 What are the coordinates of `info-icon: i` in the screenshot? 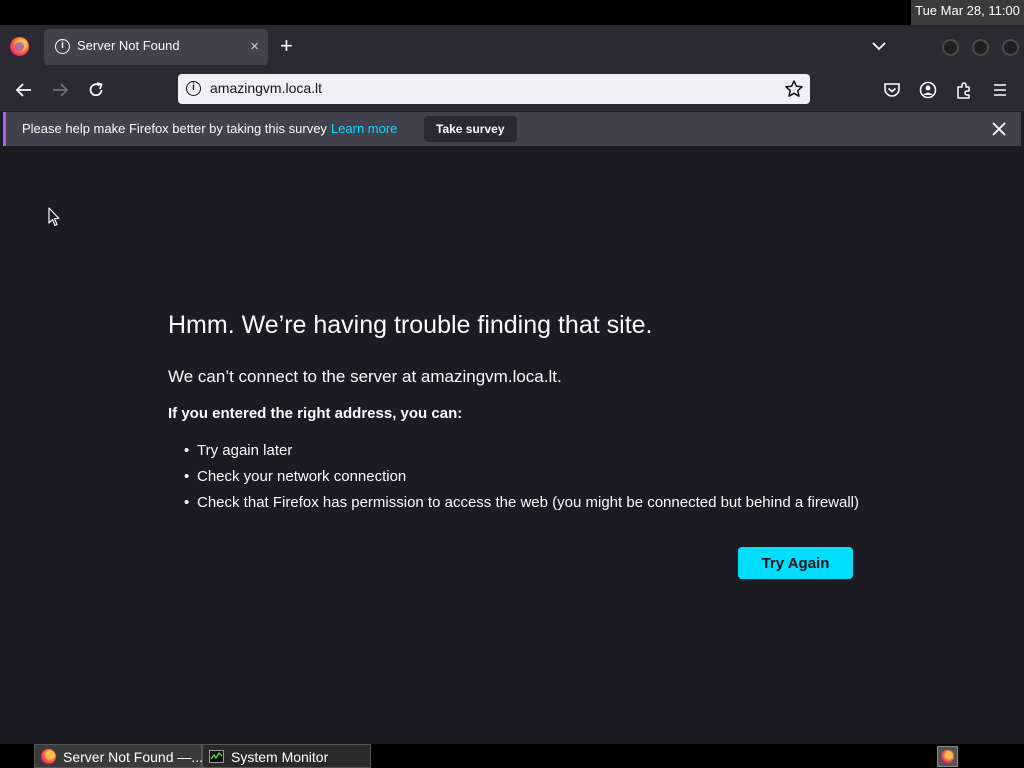 It's located at (62, 46).